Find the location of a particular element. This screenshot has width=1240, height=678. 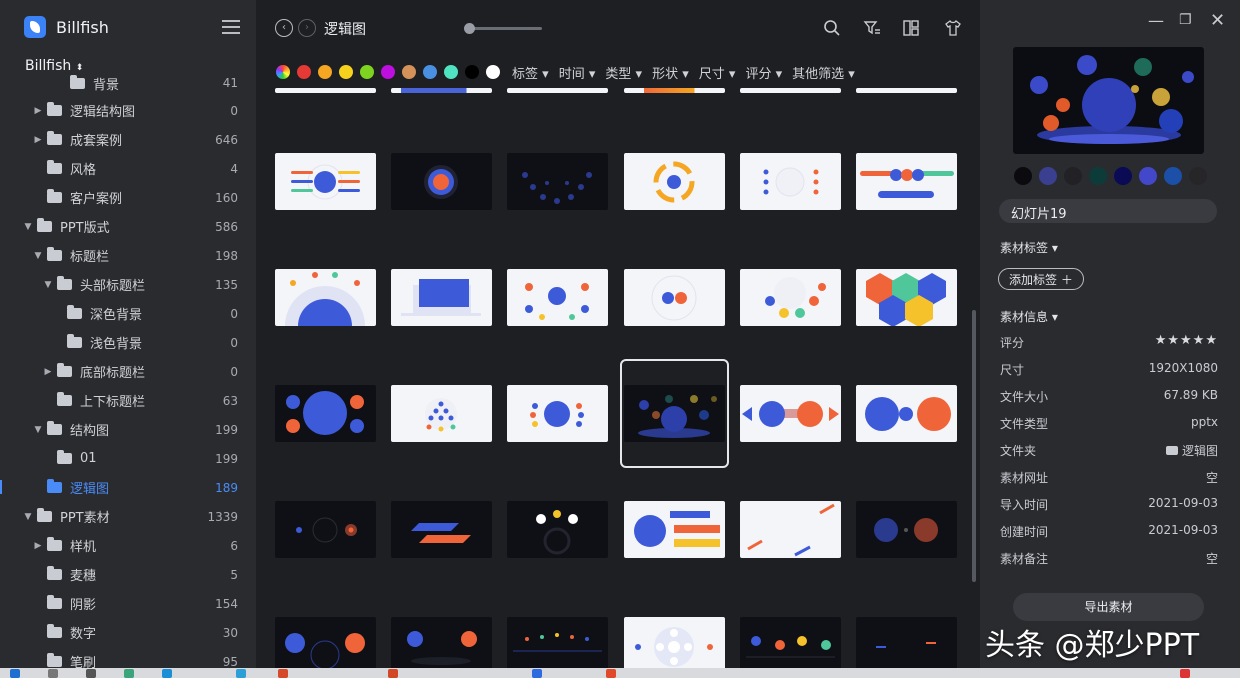

filter-time-dropdown: 时间 ▾ is located at coordinates (577, 72).